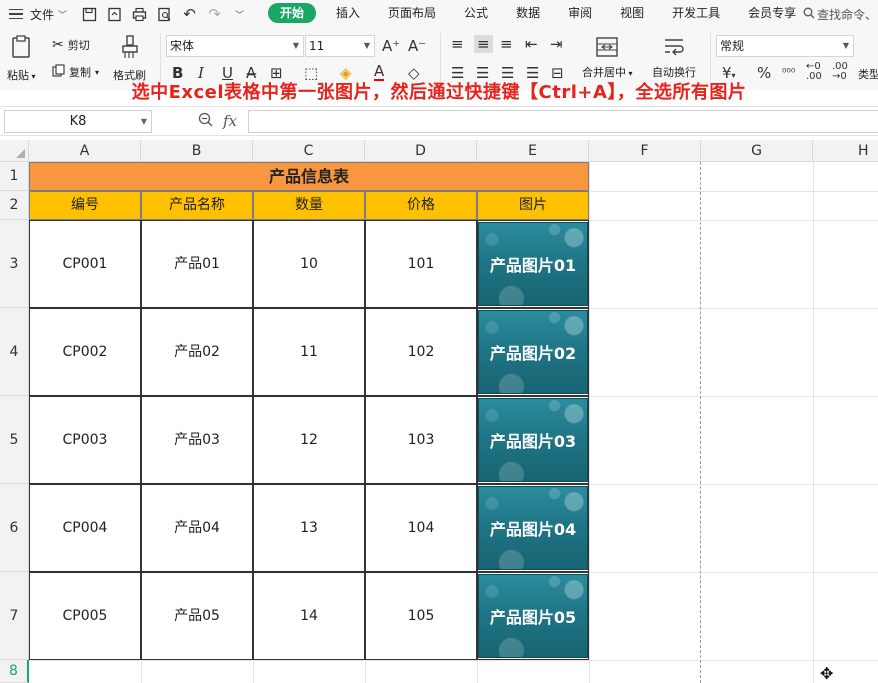 This screenshot has height=683, width=878. What do you see at coordinates (85, 616) in the screenshot?
I see `table-cell: CP005` at bounding box center [85, 616].